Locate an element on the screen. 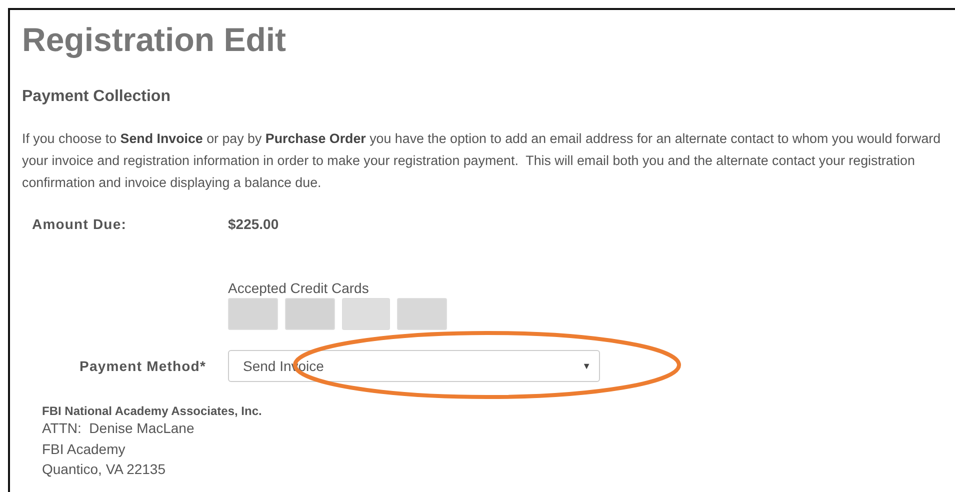  section-title: Payment Collection is located at coordinates (97, 97).